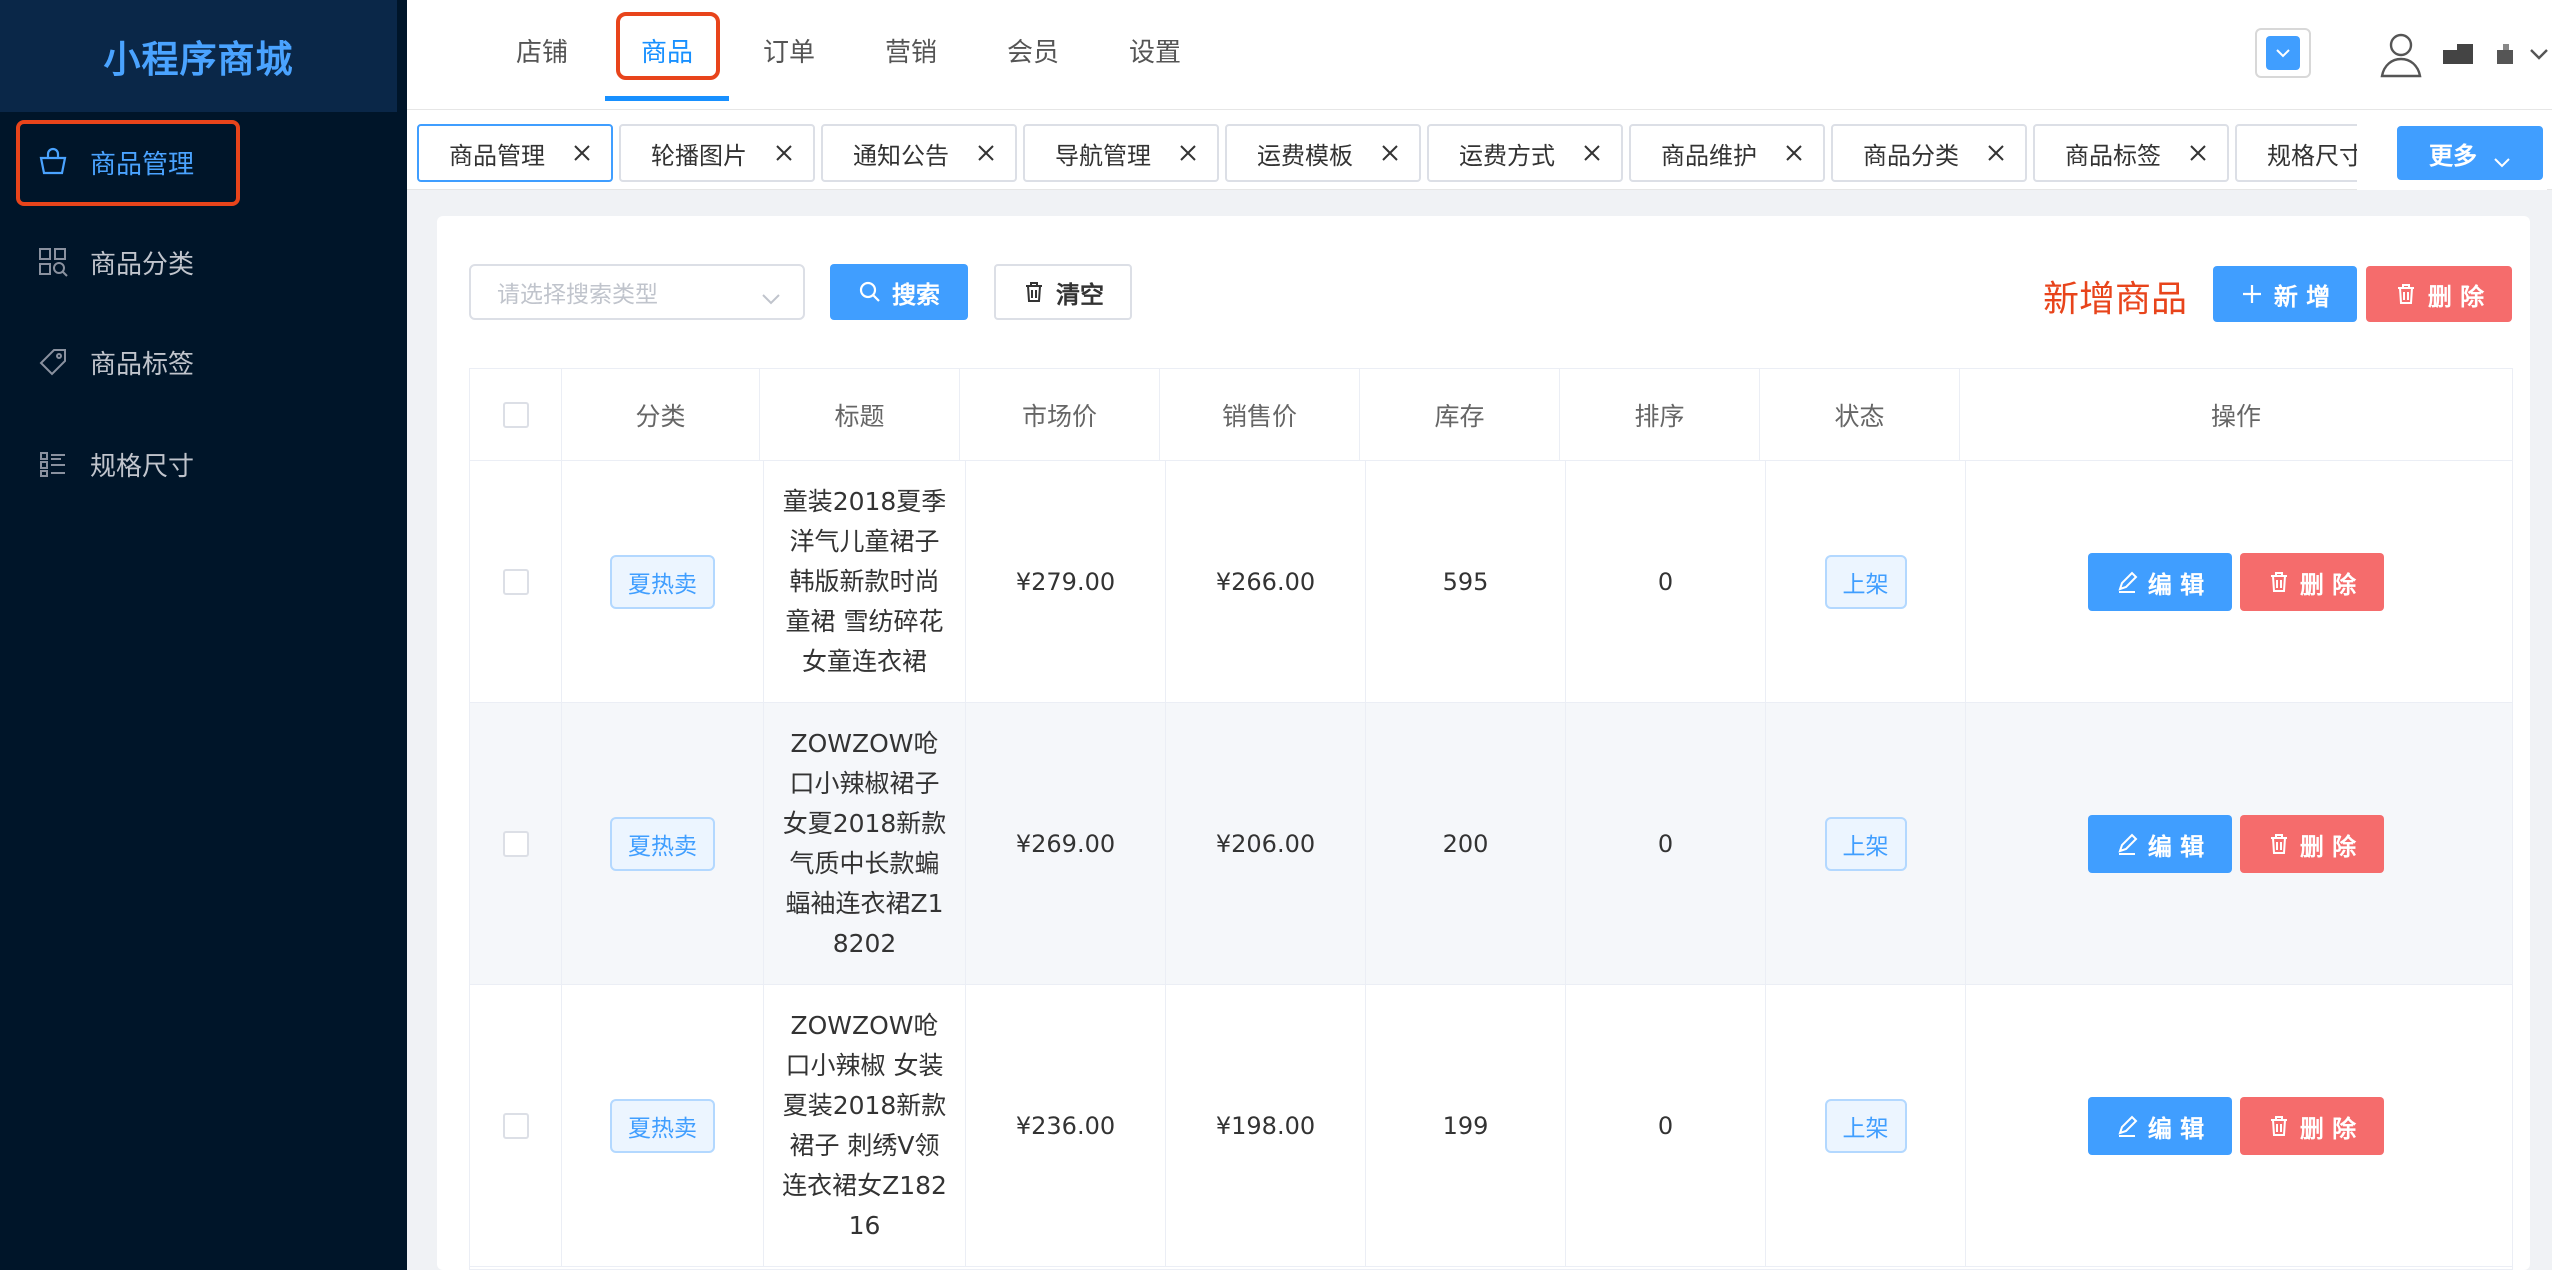 This screenshot has width=2552, height=1270. I want to click on nav-item-order: 订单, so click(789, 50).